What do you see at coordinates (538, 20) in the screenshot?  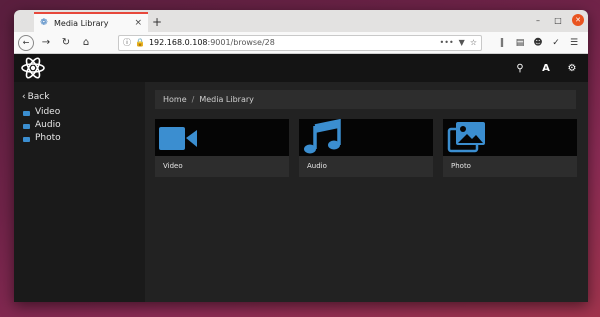 I see `minimize-icon: –` at bounding box center [538, 20].